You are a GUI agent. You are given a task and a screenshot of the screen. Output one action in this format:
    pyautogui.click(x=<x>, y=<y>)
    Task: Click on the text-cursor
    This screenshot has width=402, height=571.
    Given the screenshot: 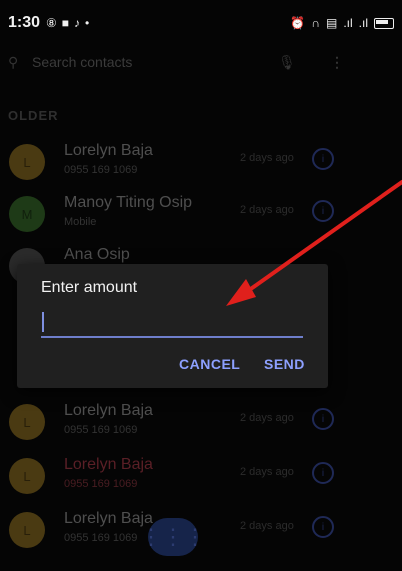 What is the action you would take?
    pyautogui.click(x=43, y=322)
    